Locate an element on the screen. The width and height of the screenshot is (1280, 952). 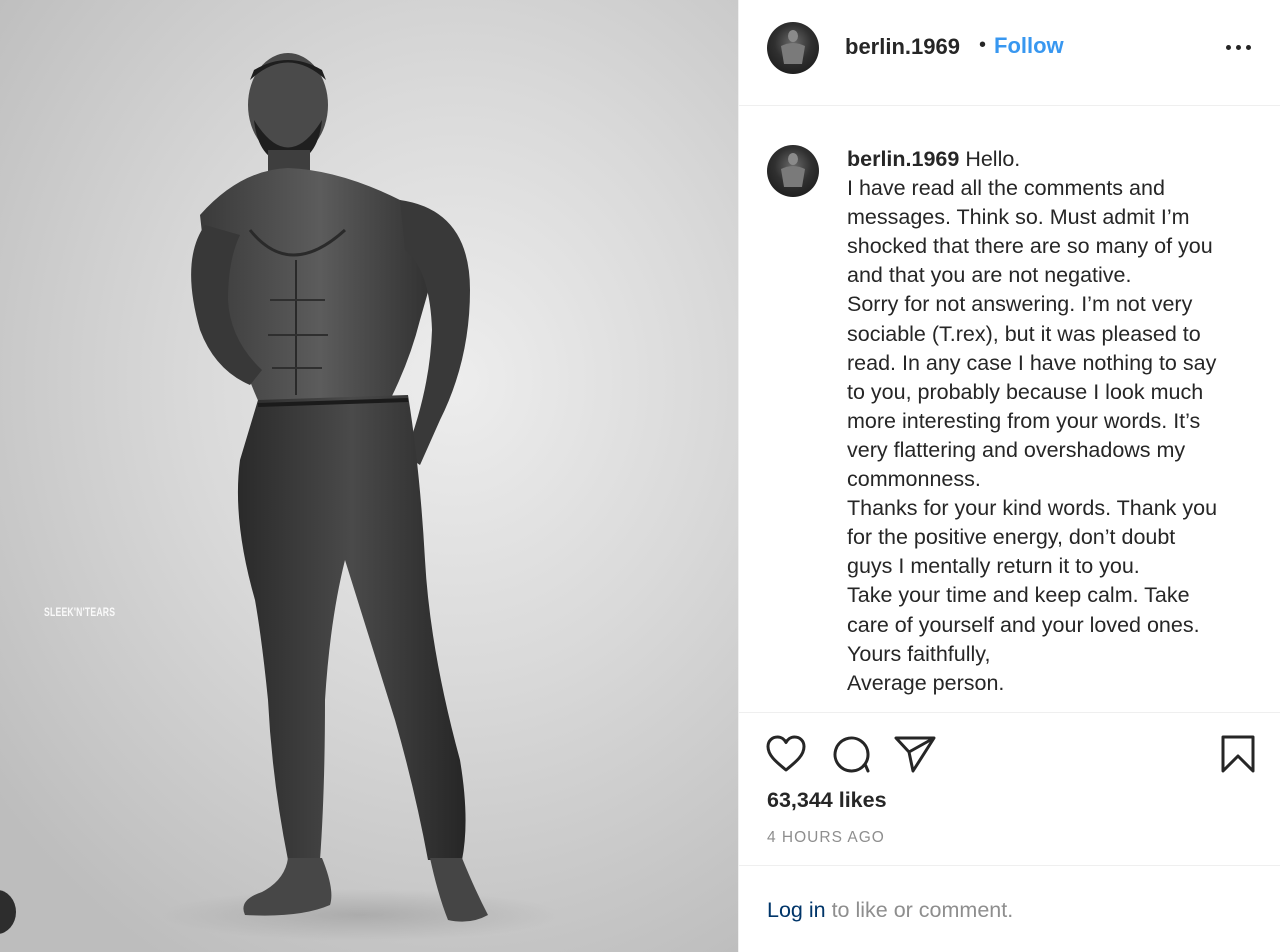
login-prompt: Log in to like or comment. is located at coordinates (890, 910).